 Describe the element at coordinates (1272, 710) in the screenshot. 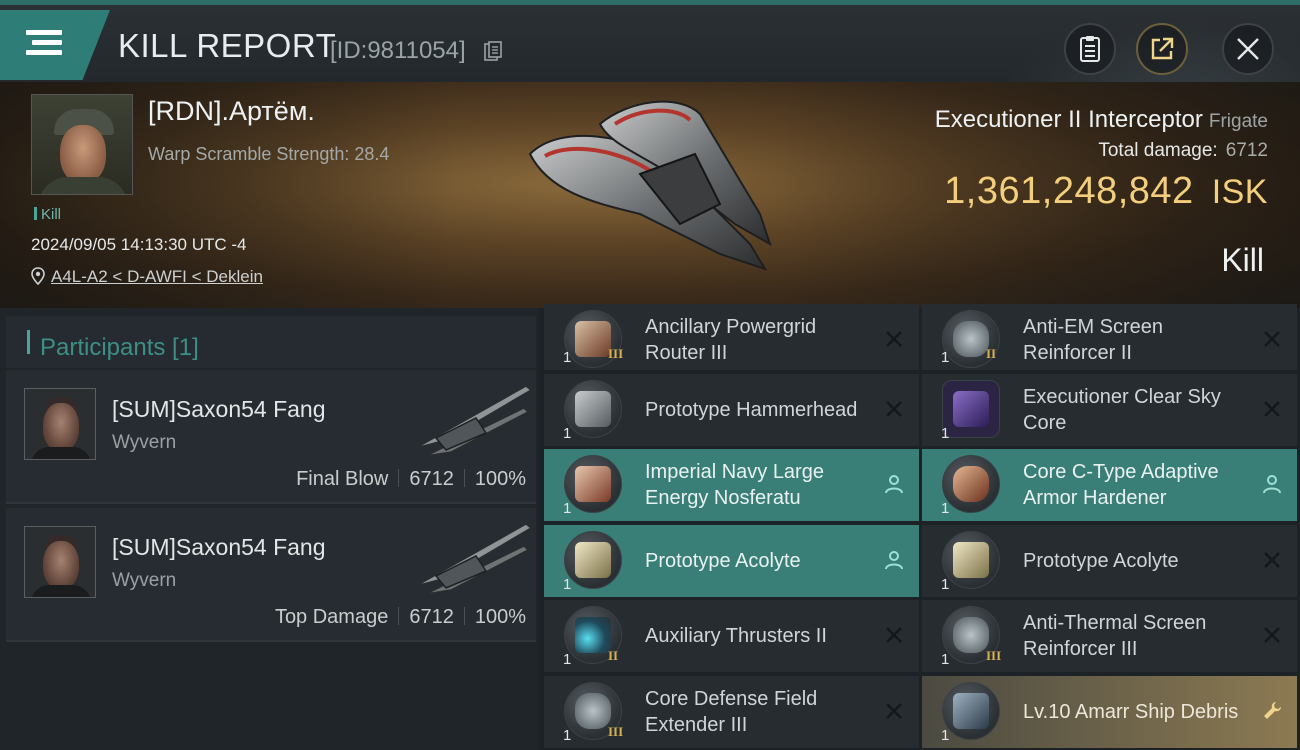

I see `wrench-icon` at that location.